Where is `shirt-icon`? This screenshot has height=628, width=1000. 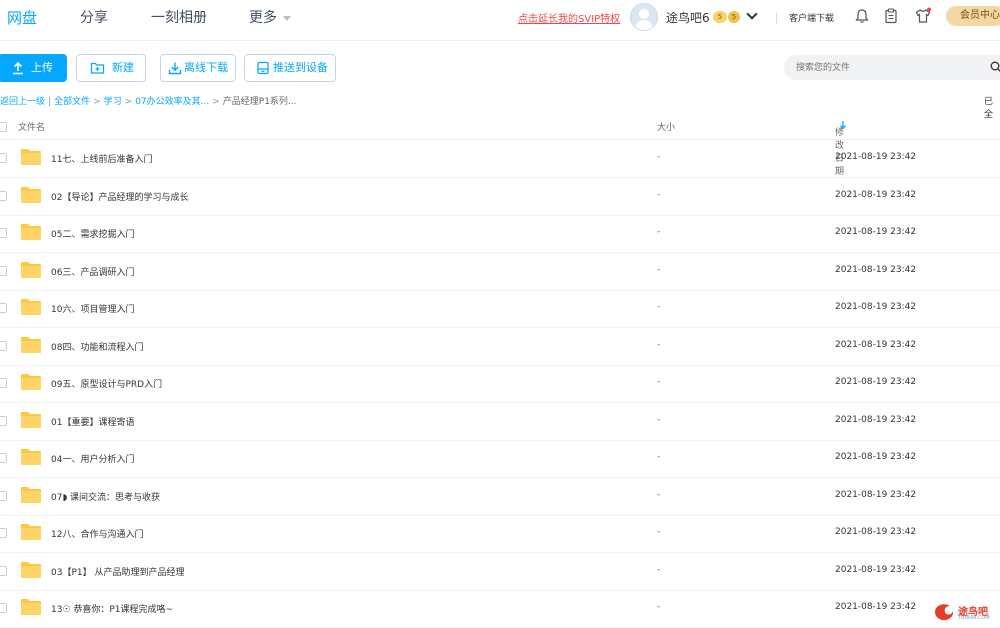 shirt-icon is located at coordinates (923, 16).